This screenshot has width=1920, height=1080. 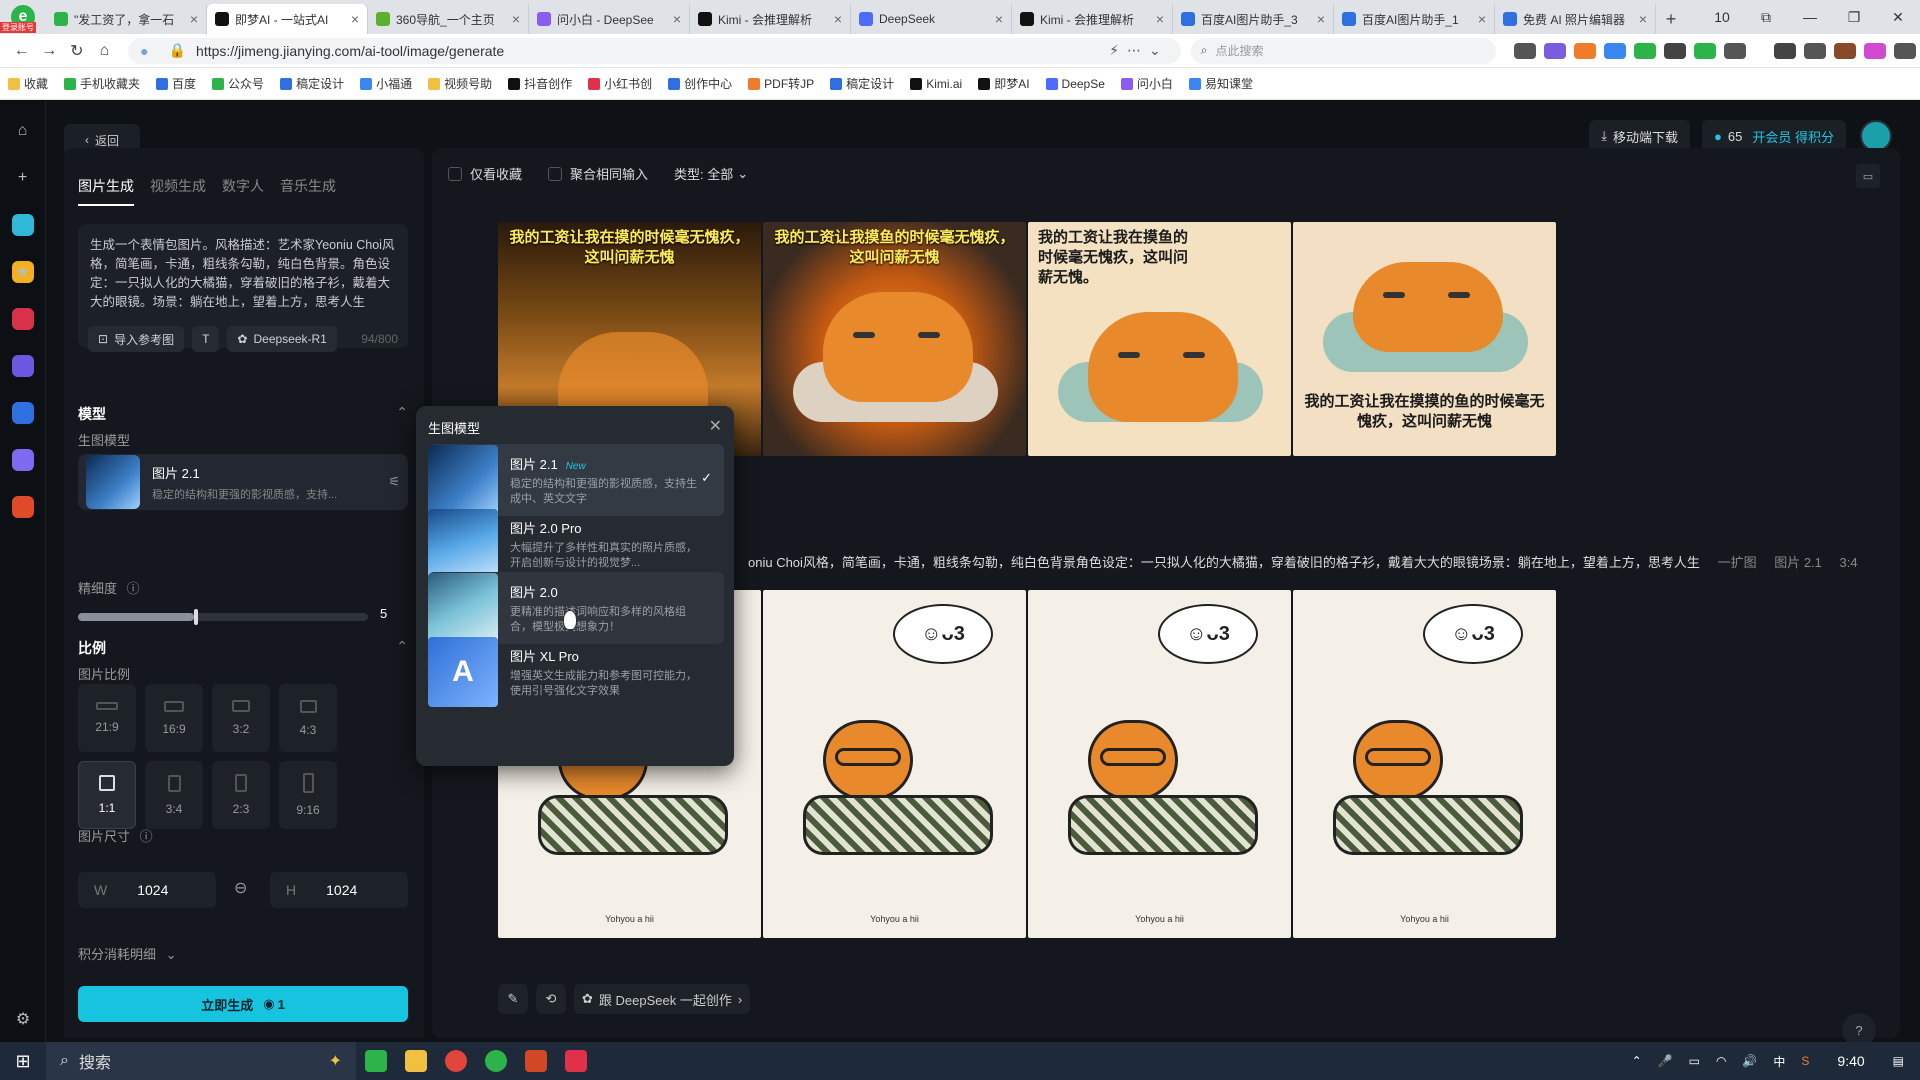 What do you see at coordinates (551, 999) in the screenshot?
I see `regenerate-icon: ⟲` at bounding box center [551, 999].